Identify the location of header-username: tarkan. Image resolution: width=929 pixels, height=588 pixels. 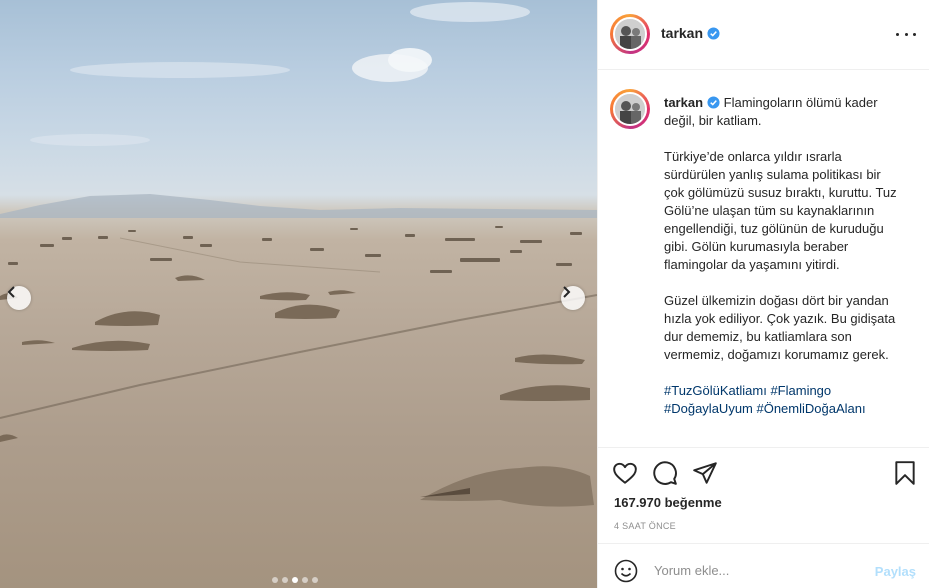
(690, 33).